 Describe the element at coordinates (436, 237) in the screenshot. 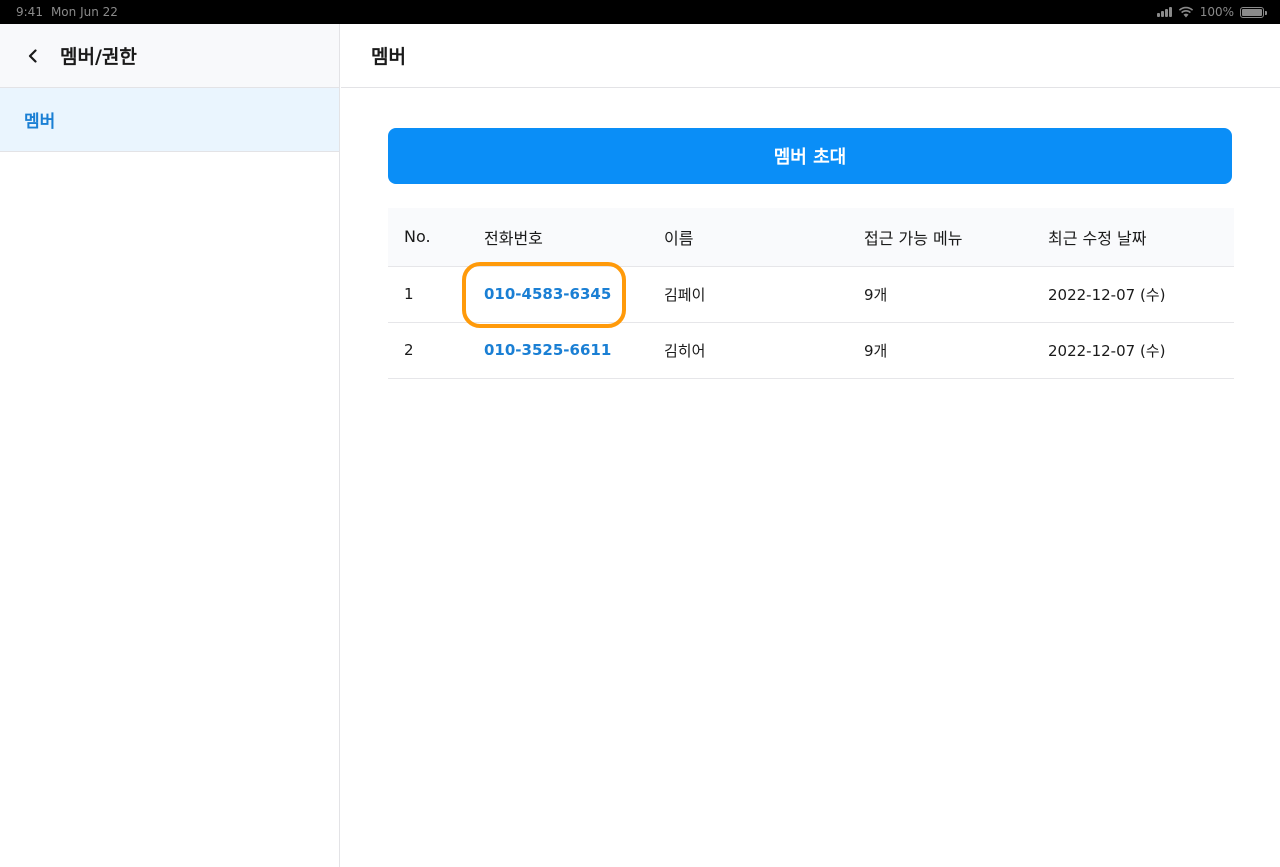

I see `header-no: No.` at that location.